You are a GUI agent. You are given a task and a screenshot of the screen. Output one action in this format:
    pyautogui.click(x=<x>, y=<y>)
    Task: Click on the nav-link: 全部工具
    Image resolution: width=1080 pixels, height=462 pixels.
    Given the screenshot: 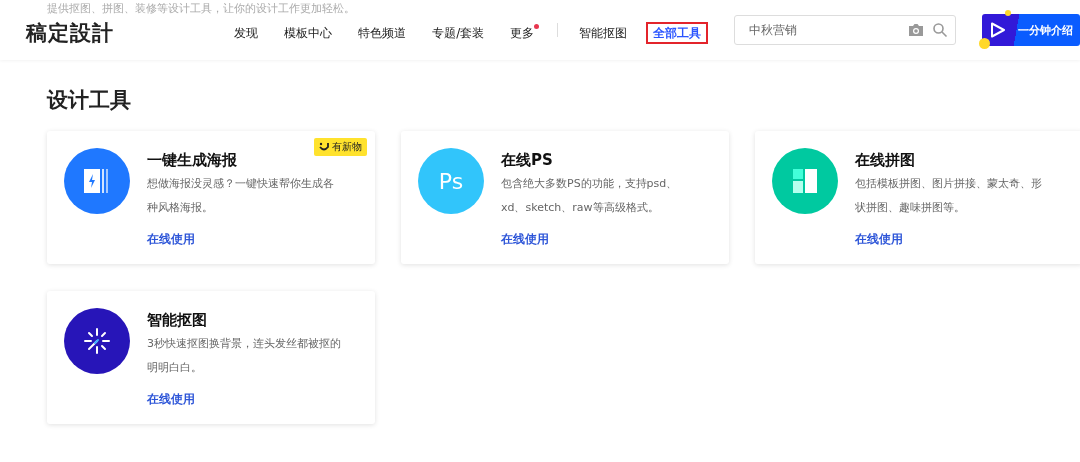 What is the action you would take?
    pyautogui.click(x=677, y=33)
    